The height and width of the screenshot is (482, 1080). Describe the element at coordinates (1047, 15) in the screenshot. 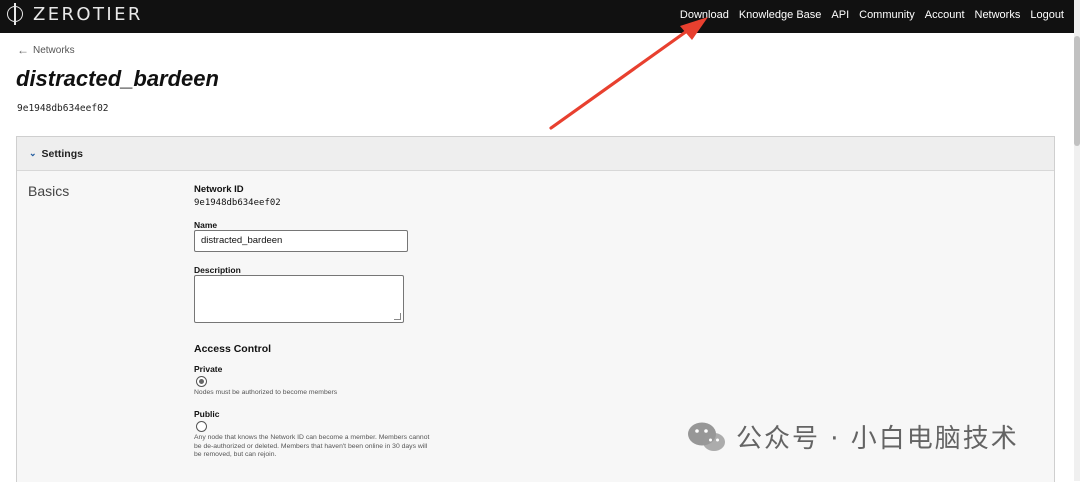

I see `nav-logout: Logout` at that location.